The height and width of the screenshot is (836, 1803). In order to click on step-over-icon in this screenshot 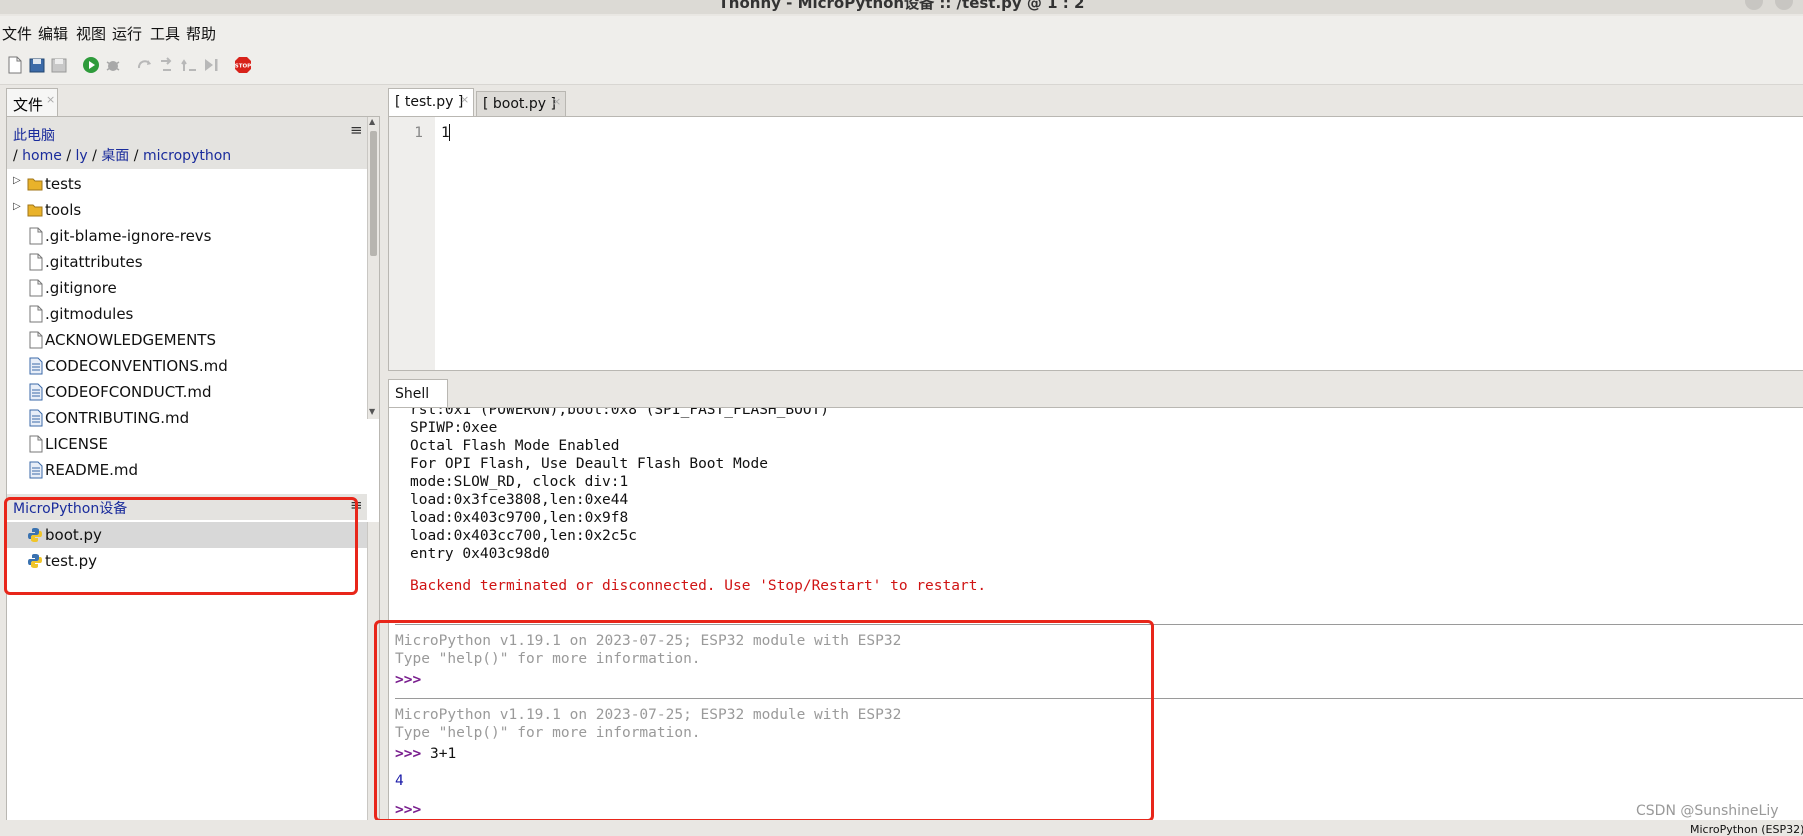, I will do `click(145, 65)`.